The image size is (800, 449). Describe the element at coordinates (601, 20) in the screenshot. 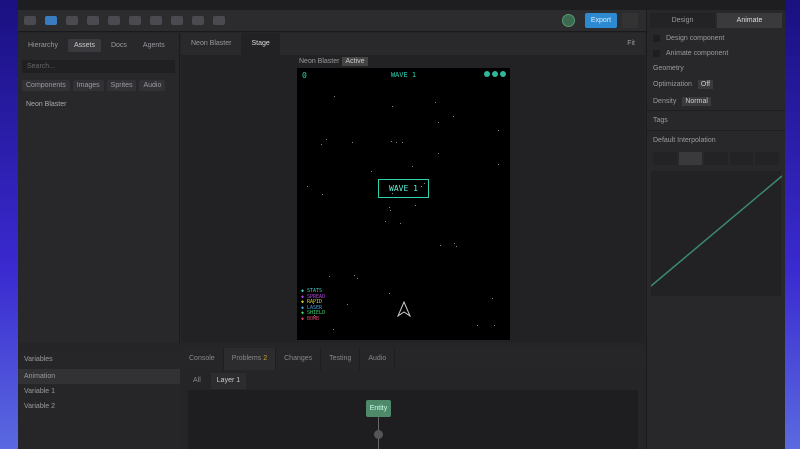

I see `export-button: Export` at that location.